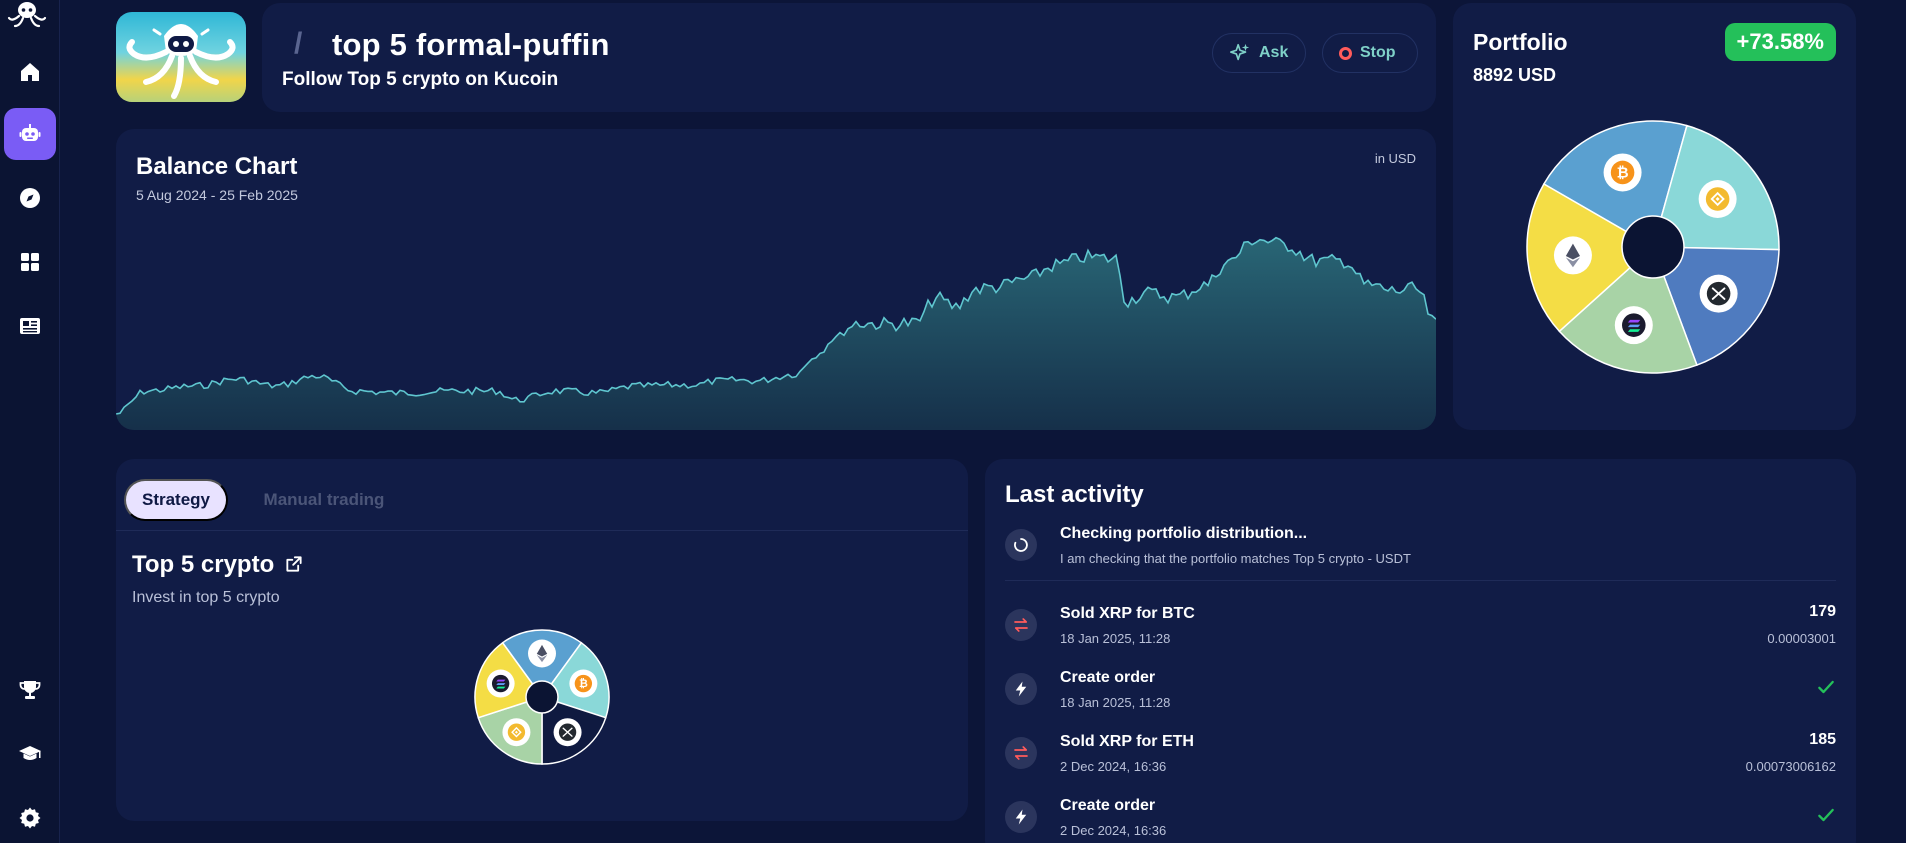  What do you see at coordinates (176, 500) in the screenshot?
I see `tab-strategy: Strategy` at bounding box center [176, 500].